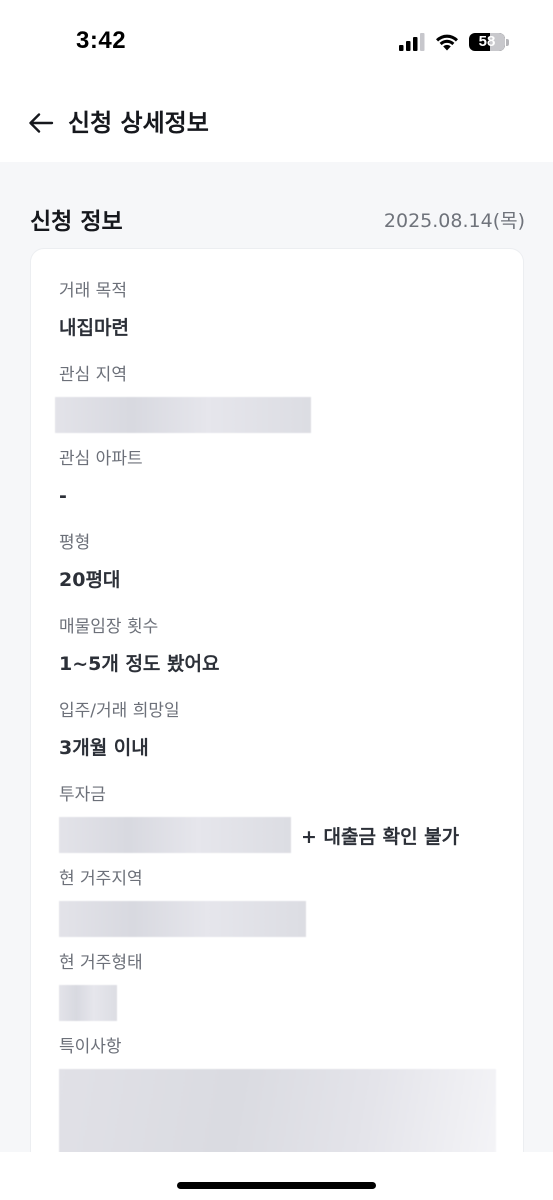 The width and height of the screenshot is (553, 1200). I want to click on field-label: 투자금, so click(82, 795).